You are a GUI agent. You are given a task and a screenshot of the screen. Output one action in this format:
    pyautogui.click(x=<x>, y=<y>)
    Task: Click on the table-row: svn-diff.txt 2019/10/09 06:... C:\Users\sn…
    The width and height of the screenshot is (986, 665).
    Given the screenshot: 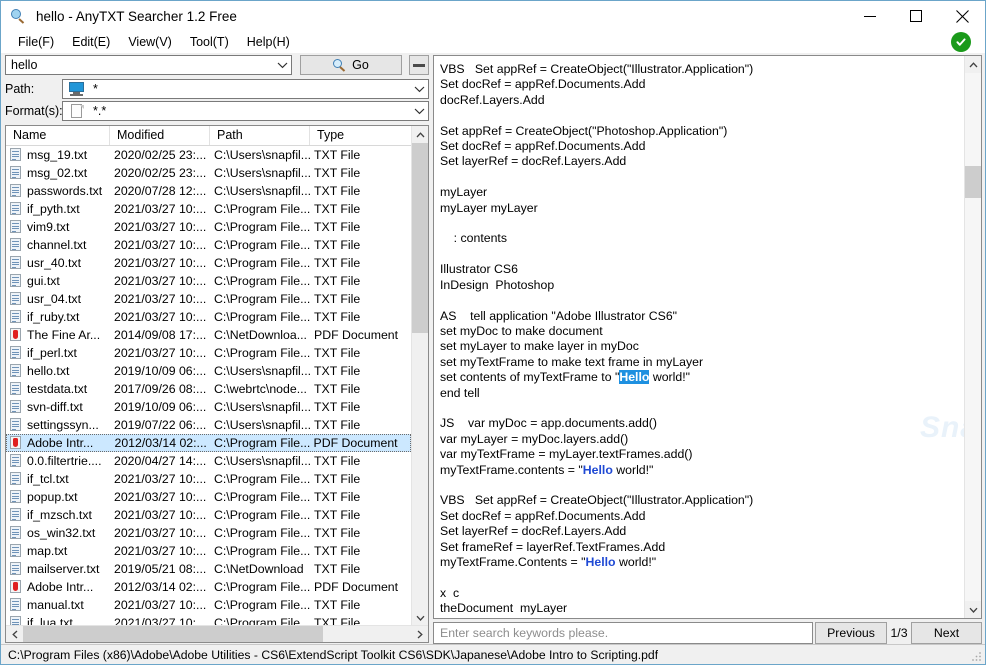 What is the action you would take?
    pyautogui.click(x=208, y=407)
    